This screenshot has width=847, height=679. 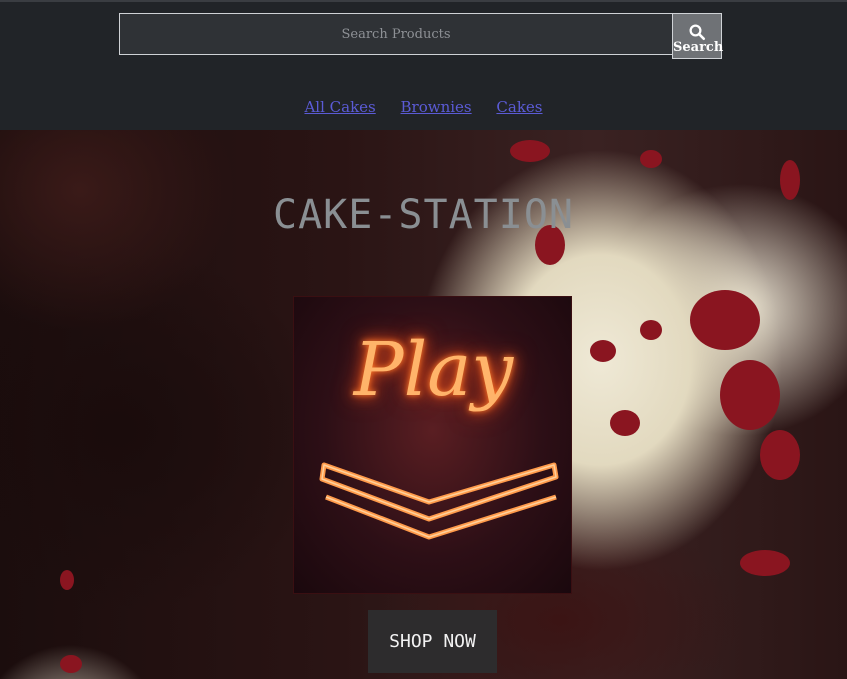 What do you see at coordinates (698, 47) in the screenshot?
I see `search-button-label: Search` at bounding box center [698, 47].